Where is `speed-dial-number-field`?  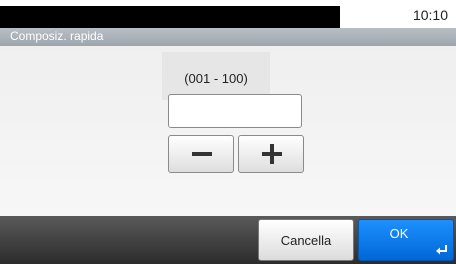 speed-dial-number-field is located at coordinates (235, 111).